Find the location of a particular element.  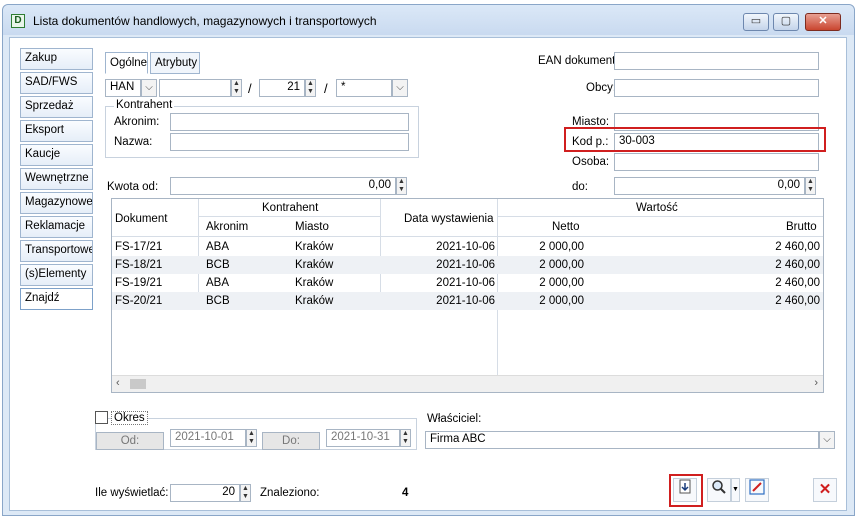

edit-icon is located at coordinates (757, 490).